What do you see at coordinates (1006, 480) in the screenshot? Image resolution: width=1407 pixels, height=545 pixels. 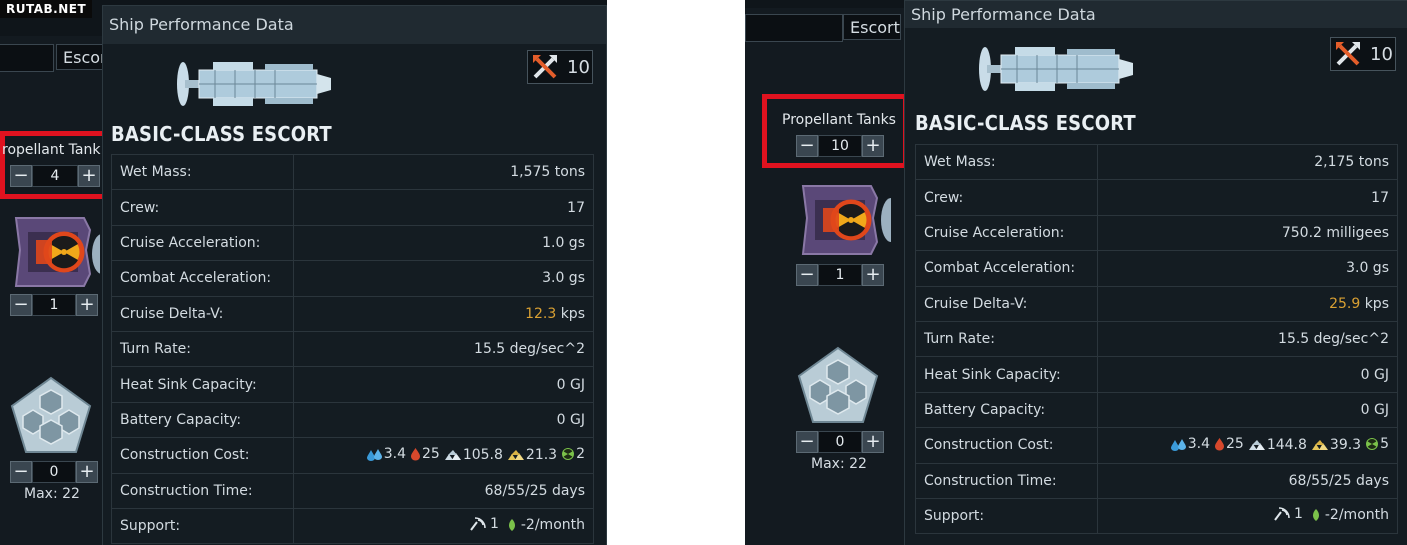 I see `stat-label: Construction Time:` at bounding box center [1006, 480].